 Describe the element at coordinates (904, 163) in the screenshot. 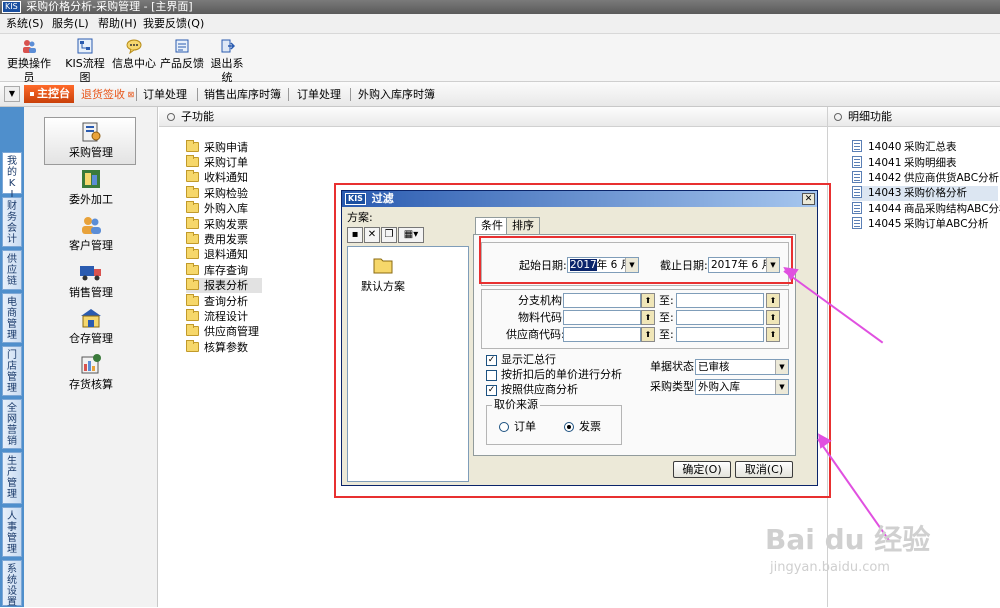

I see `detail-item: 14041 采购明细表` at that location.